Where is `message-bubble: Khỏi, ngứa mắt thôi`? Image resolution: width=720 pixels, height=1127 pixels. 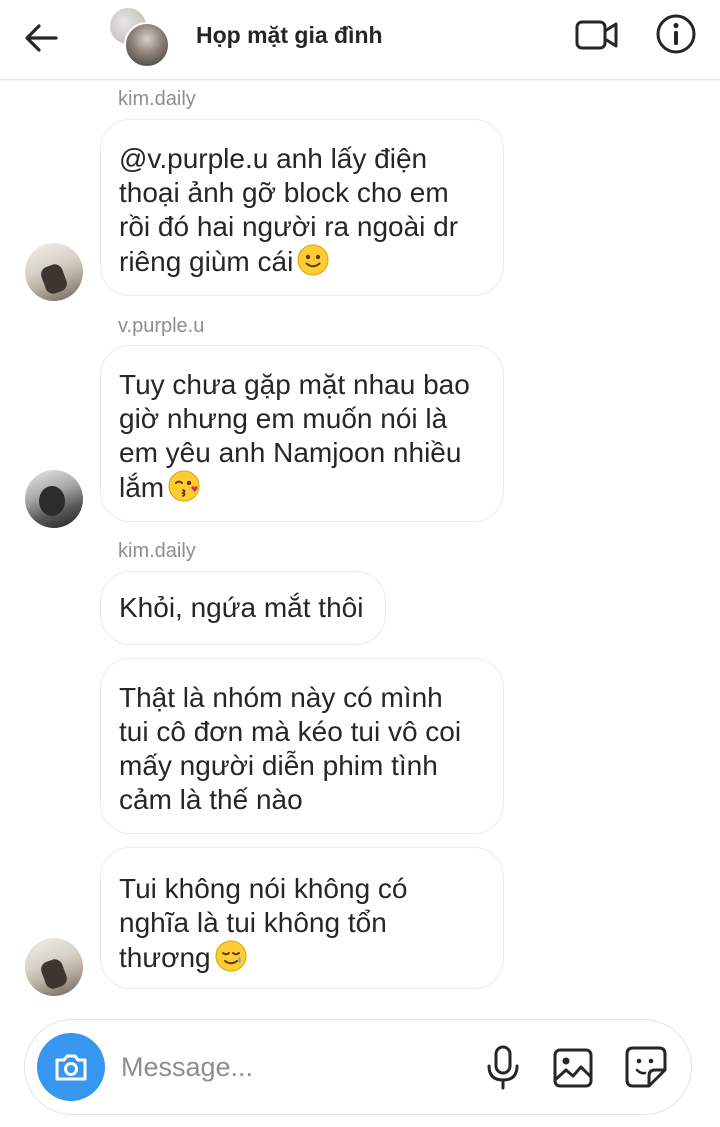
message-bubble: Khỏi, ngứa mắt thôi is located at coordinates (243, 608).